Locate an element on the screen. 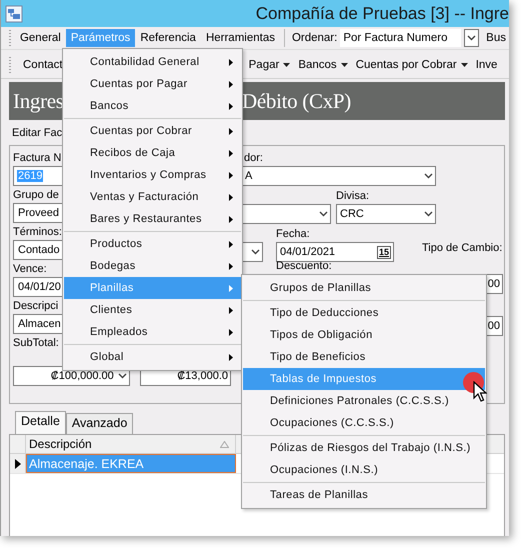 This screenshot has height=552, width=524. window-title: Compañía de Pruebas [3] -- Ingre is located at coordinates (382, 14).